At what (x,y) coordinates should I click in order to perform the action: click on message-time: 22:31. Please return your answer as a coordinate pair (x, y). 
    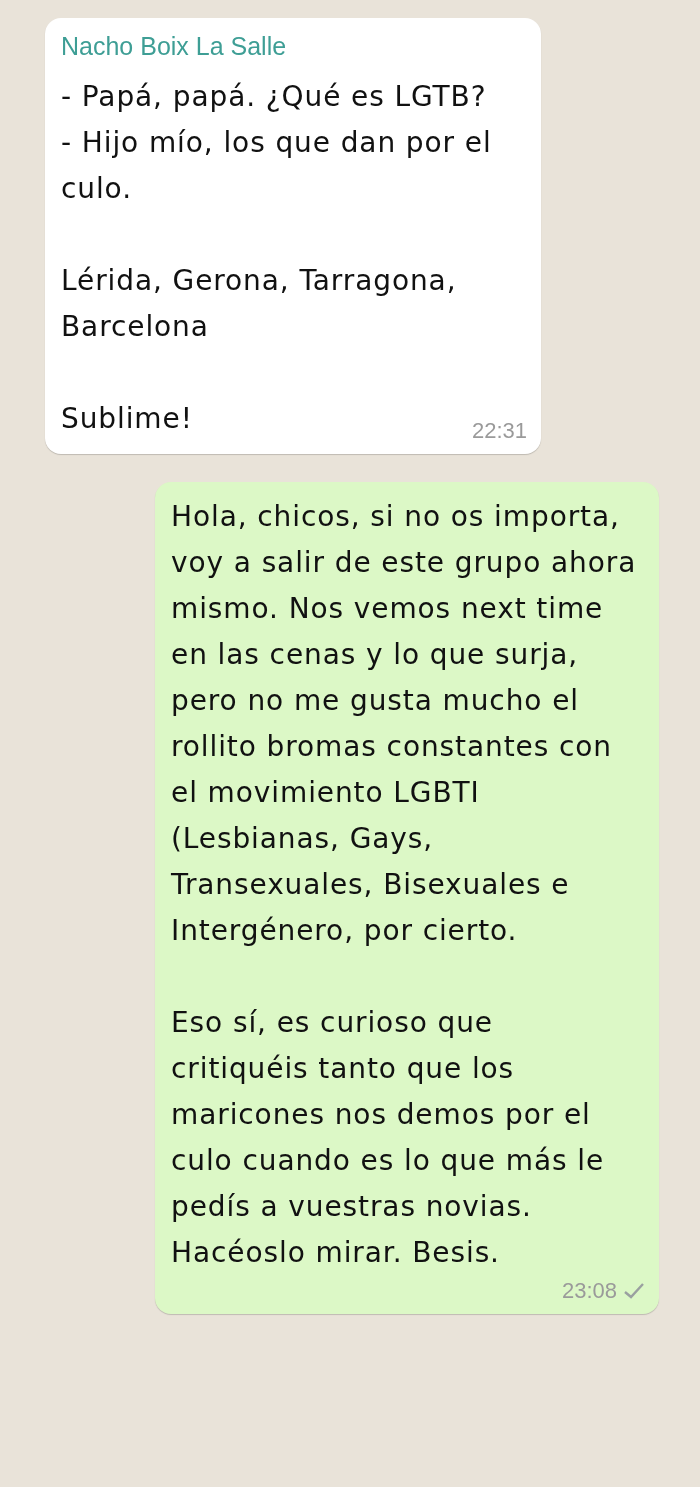
    Looking at the image, I should click on (499, 431).